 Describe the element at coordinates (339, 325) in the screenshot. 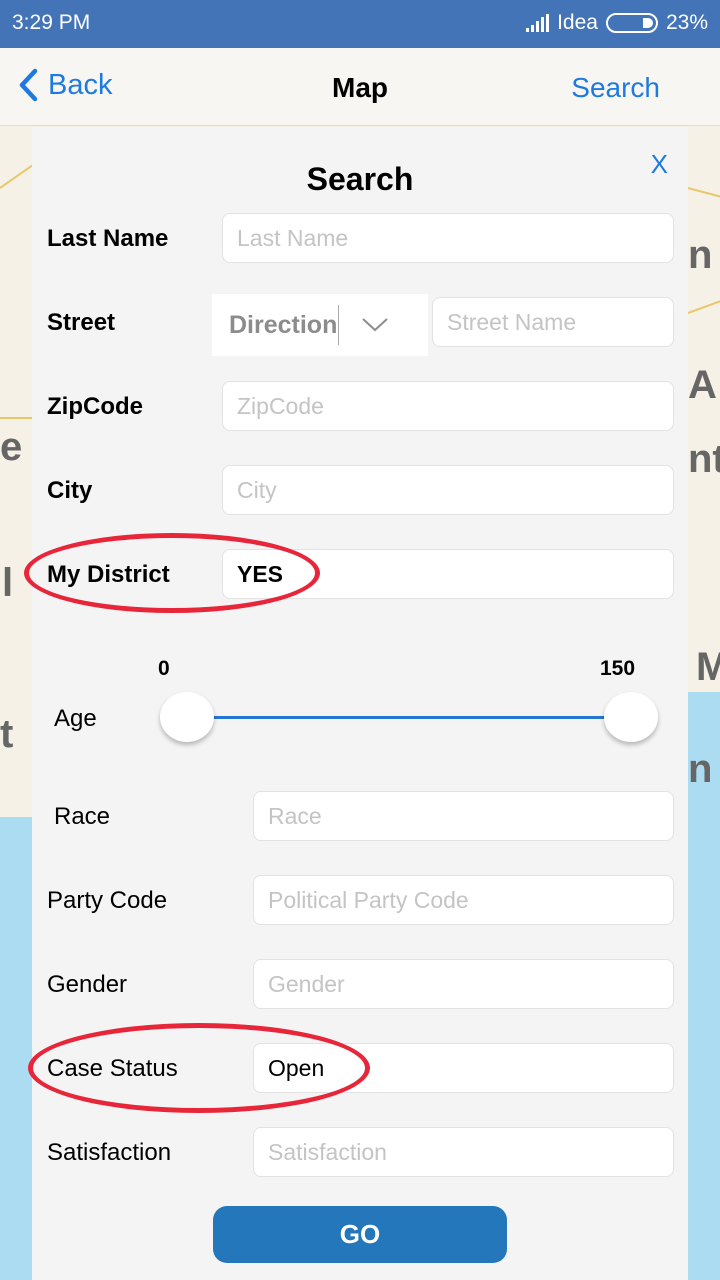

I see `text-cursor` at that location.